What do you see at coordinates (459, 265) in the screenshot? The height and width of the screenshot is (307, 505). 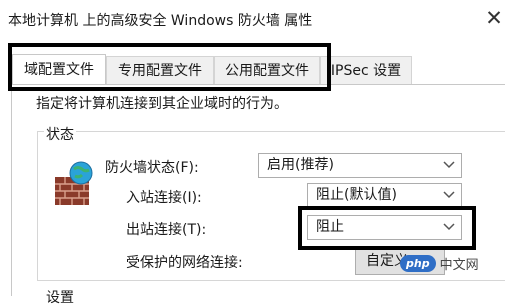 I see `watermark-text: 中文网` at bounding box center [459, 265].